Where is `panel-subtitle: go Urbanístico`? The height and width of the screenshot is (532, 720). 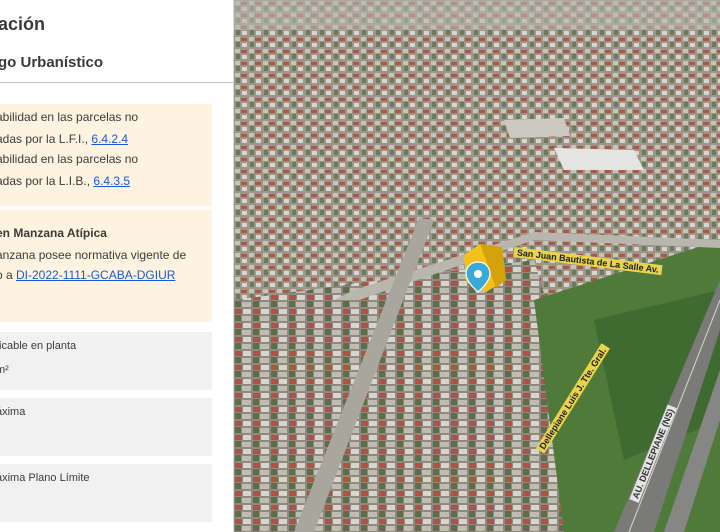
panel-subtitle: go Urbanístico is located at coordinates (52, 62).